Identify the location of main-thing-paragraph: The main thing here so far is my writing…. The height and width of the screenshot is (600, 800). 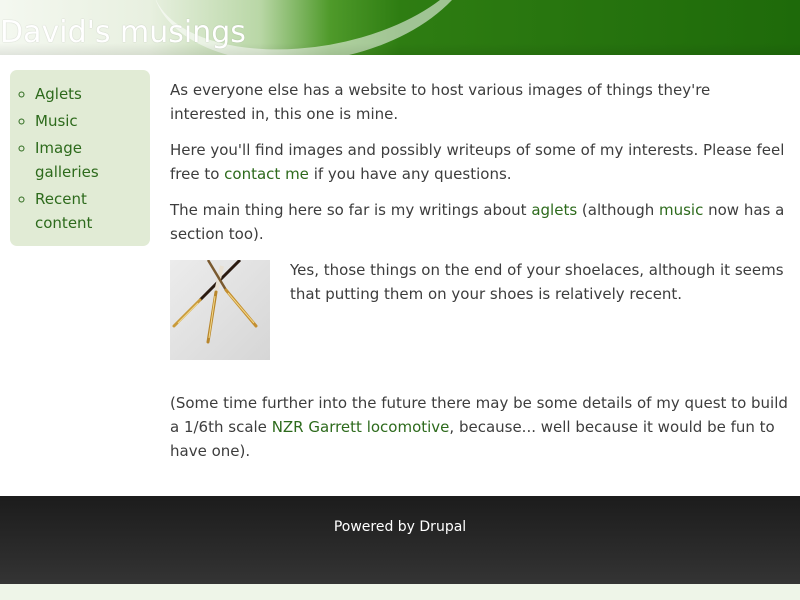
(477, 222).